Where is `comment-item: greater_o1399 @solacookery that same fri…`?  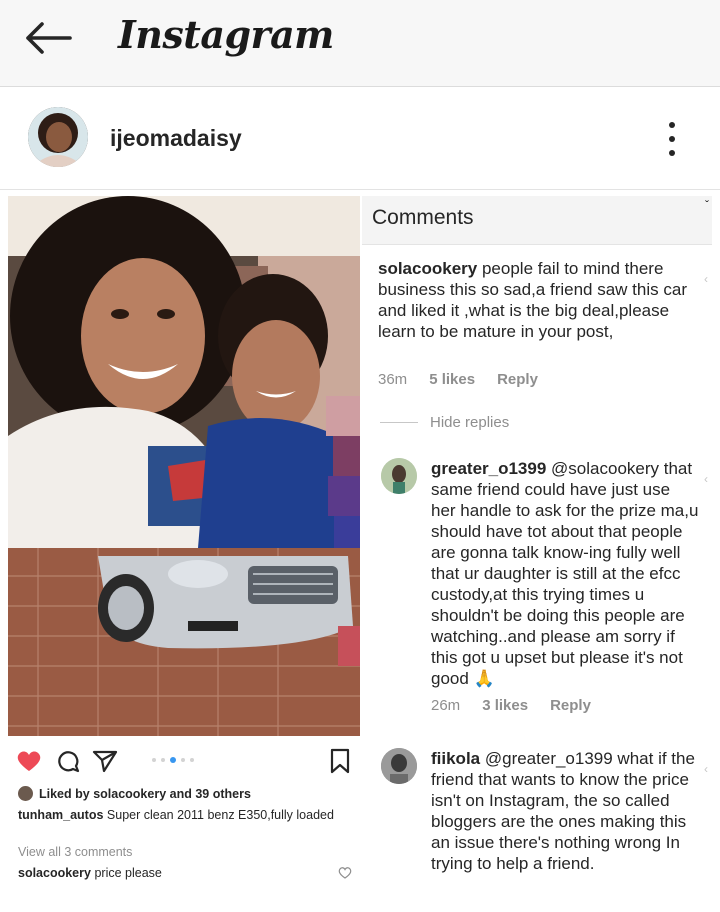
comment-item: greater_o1399 @solacookery that same fri… is located at coordinates (565, 573).